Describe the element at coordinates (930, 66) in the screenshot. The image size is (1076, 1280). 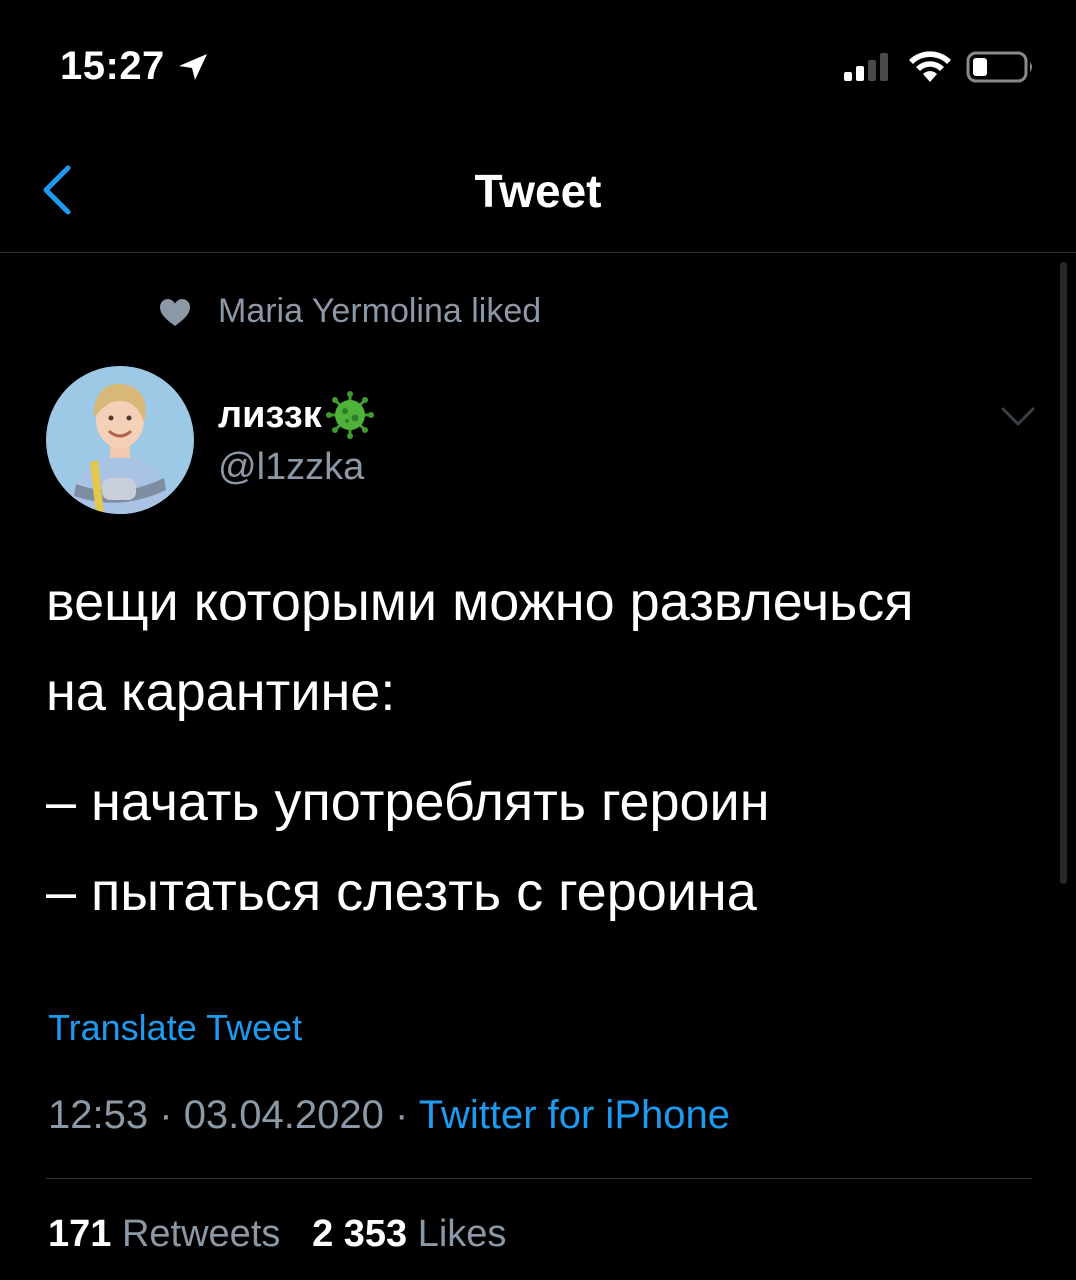
I see `wifi-icon` at that location.